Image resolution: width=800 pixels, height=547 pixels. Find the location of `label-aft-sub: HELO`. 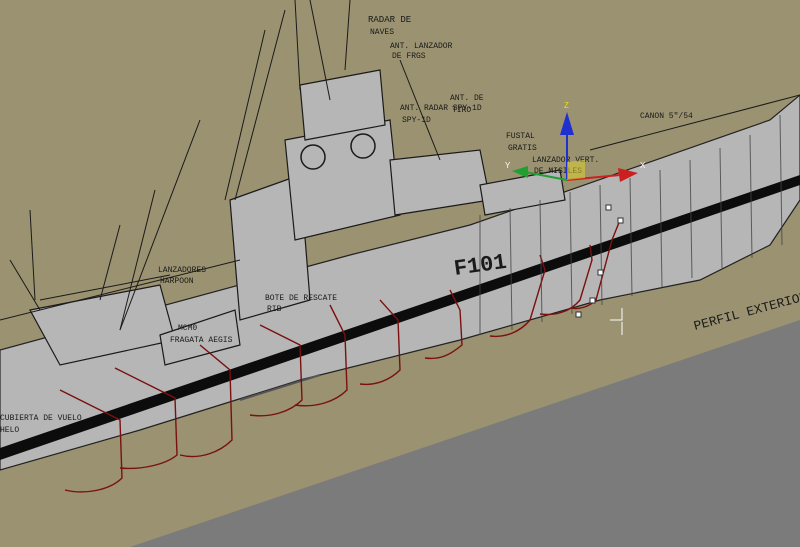

label-aft-sub: HELO is located at coordinates (9, 430).